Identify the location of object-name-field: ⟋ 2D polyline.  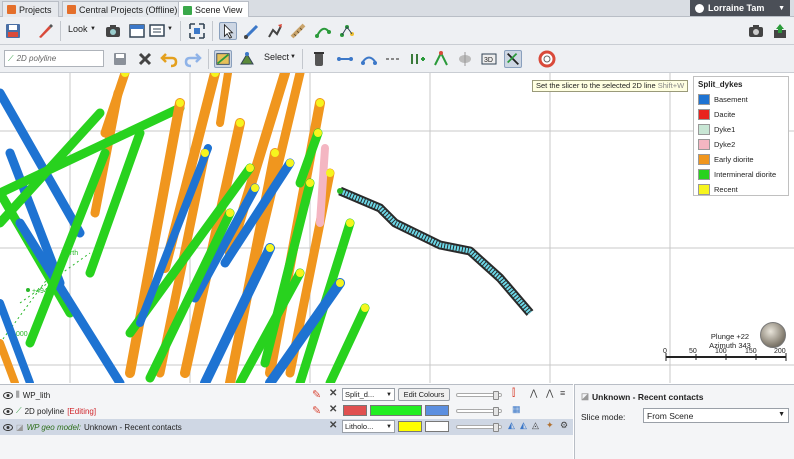
(54, 58).